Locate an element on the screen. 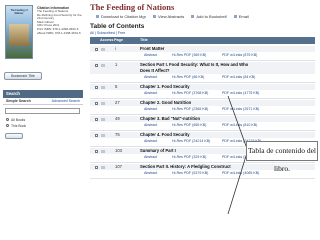 This screenshot has width=320, height=240. hires-pdf-link: Hi-Res PDF (2365 KB) is located at coordinates (190, 109).